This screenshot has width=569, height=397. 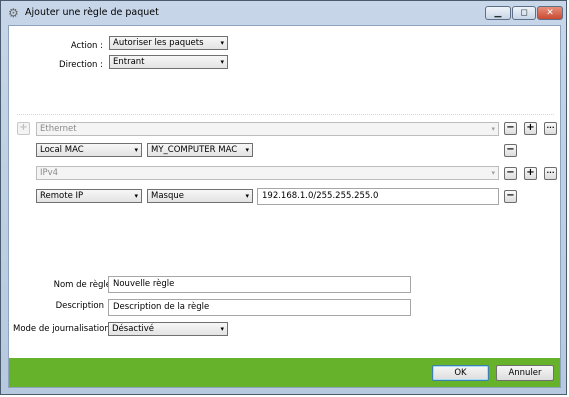 I want to click on maximize-button: ◻, so click(x=524, y=13).